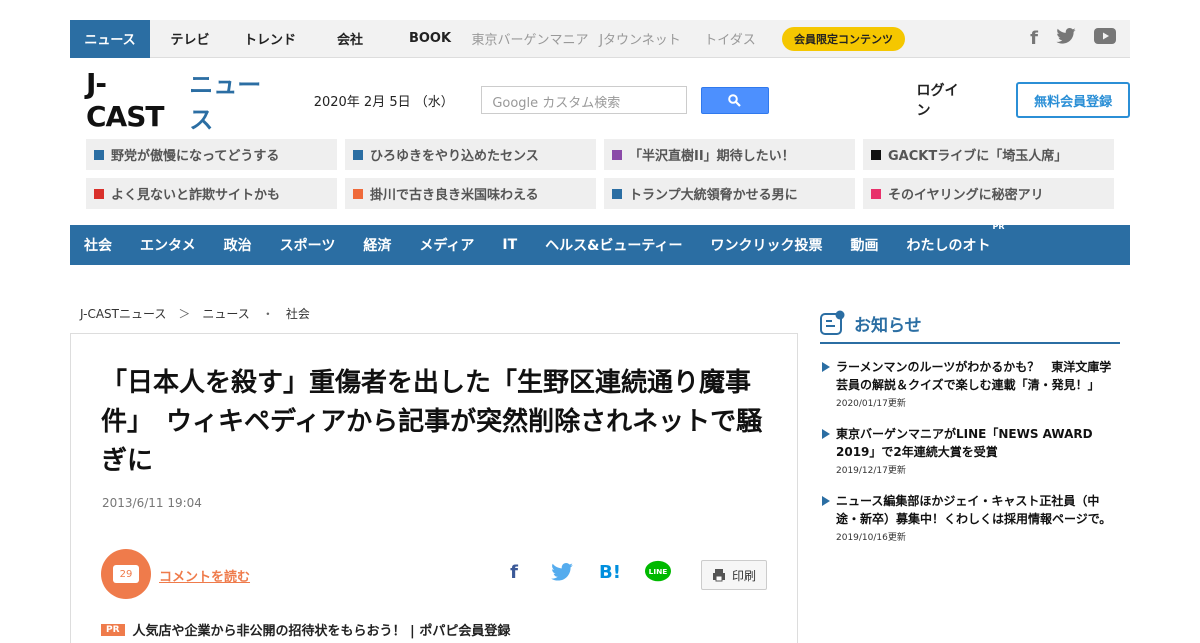  What do you see at coordinates (377, 245) in the screenshot?
I see `category-economy: 経済` at bounding box center [377, 245].